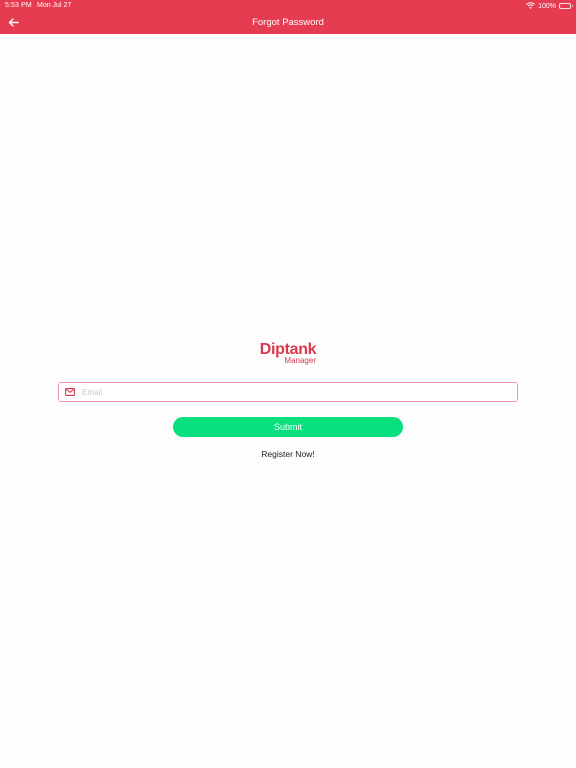 The width and height of the screenshot is (576, 768). I want to click on app-logo: Diptank Manager, so click(288, 353).